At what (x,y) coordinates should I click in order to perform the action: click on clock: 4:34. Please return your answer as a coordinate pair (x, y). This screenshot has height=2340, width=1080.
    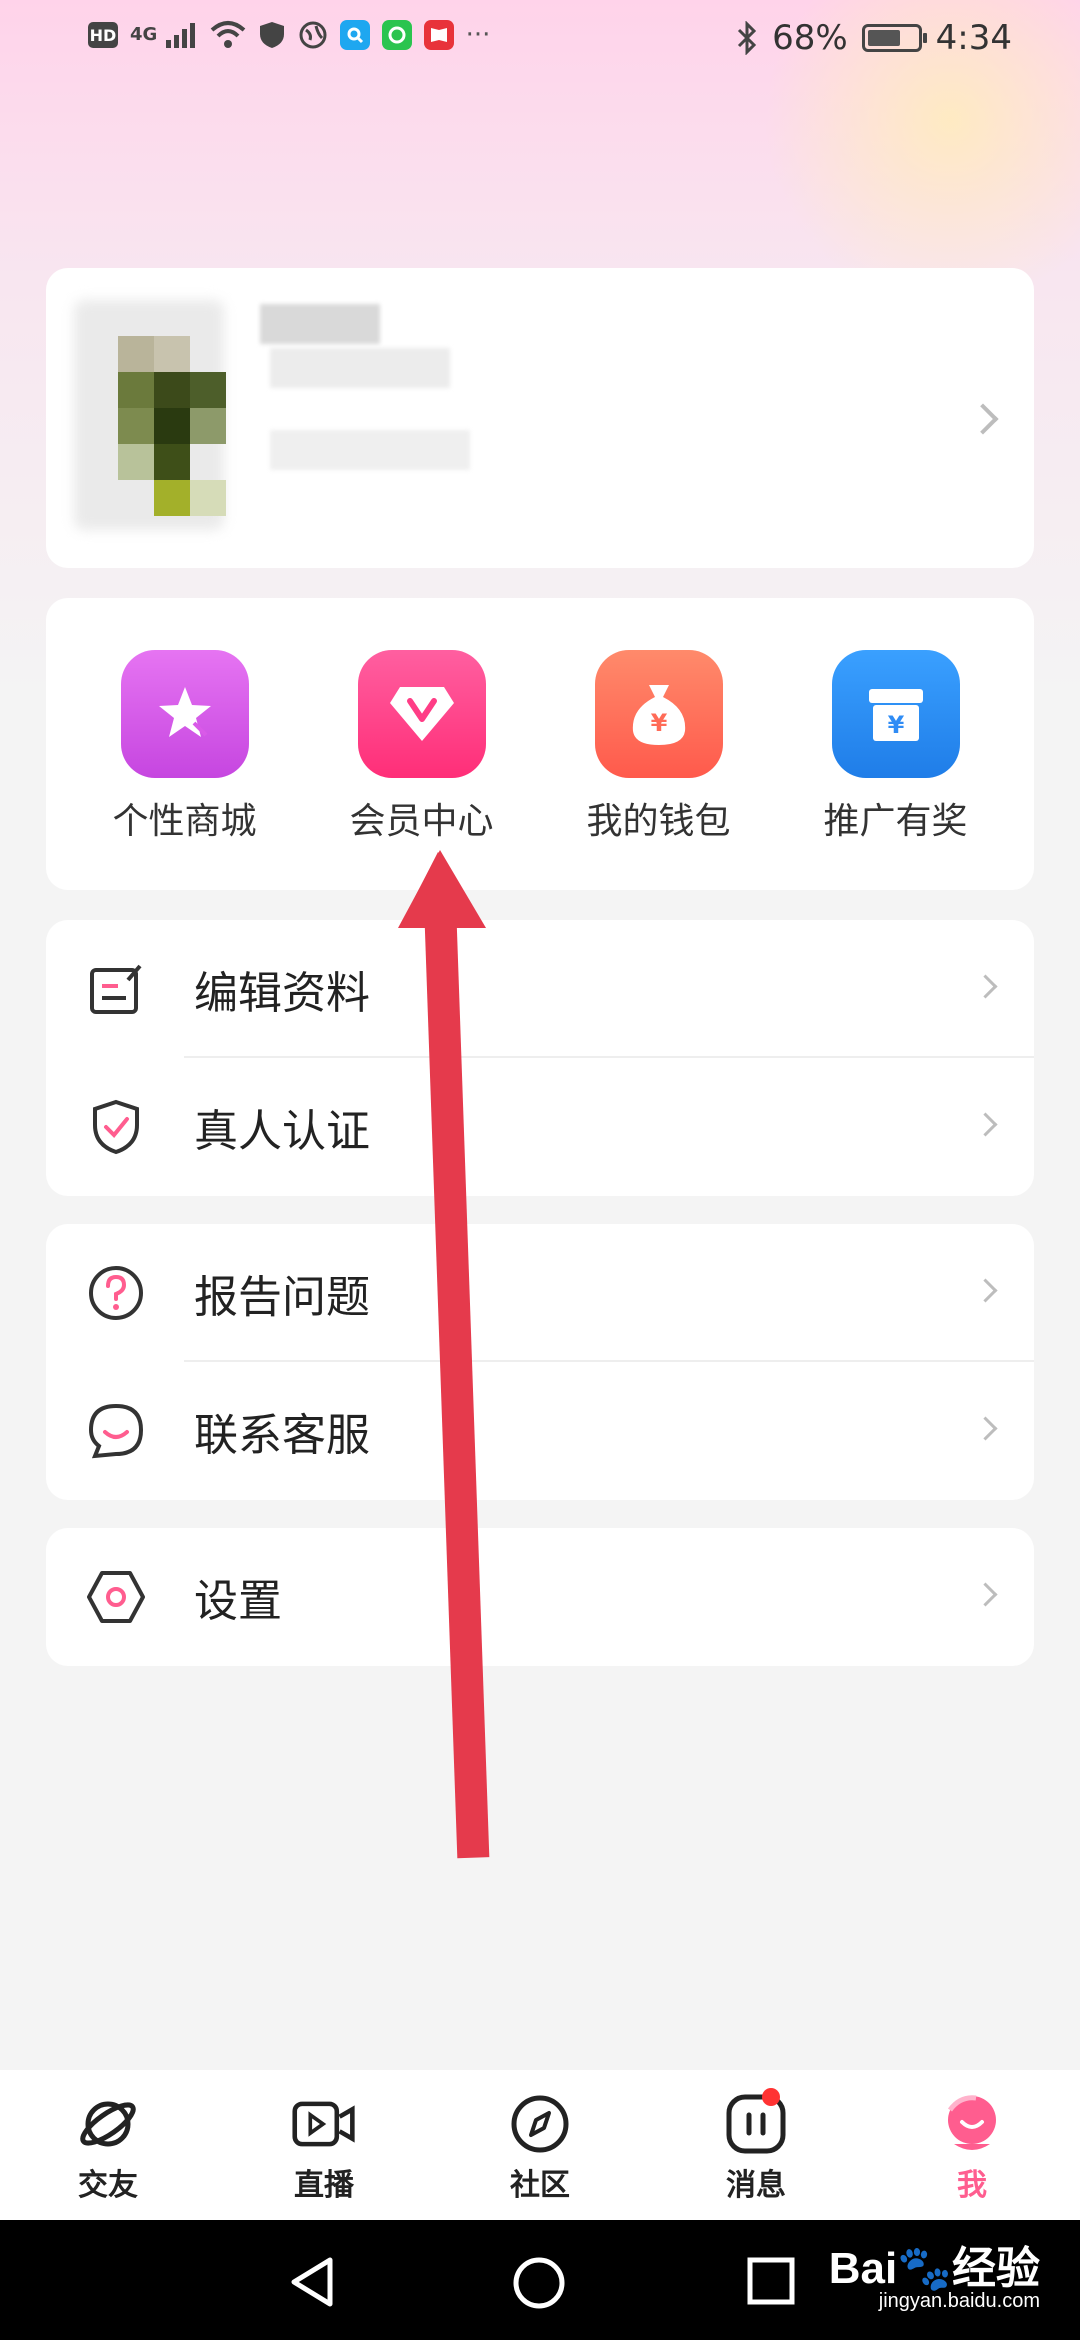
    Looking at the image, I should click on (973, 38).